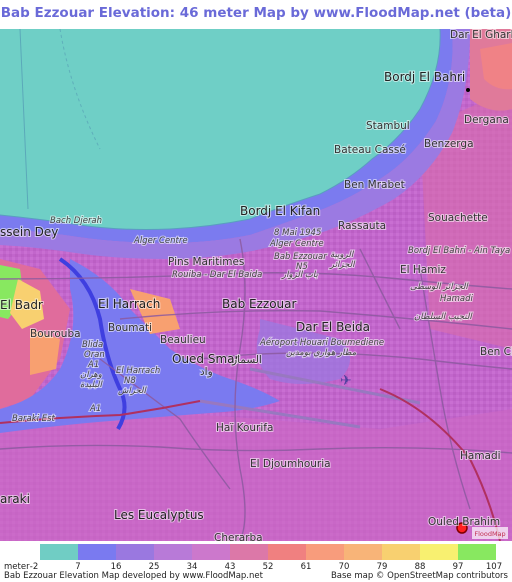  I want to click on floodmap-watermark: FloodMap, so click(490, 533).